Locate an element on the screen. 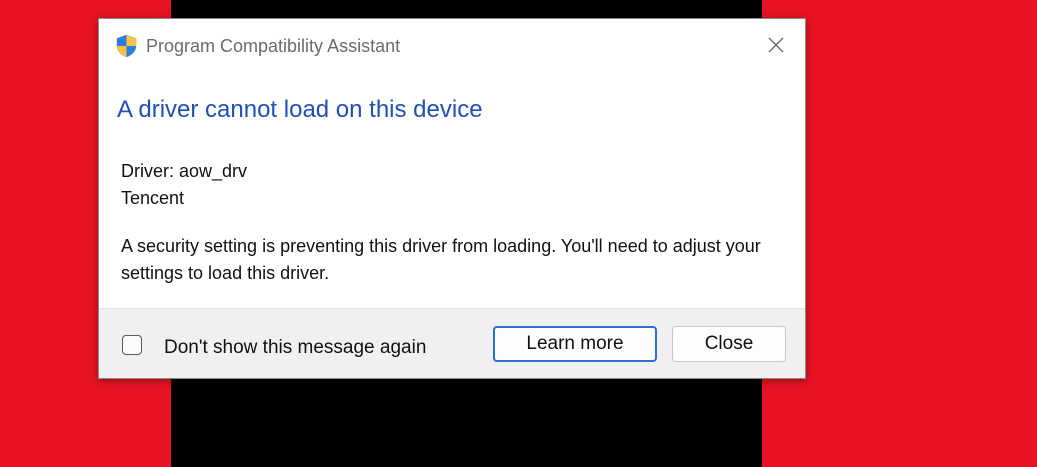 Image resolution: width=1037 pixels, height=467 pixels. dont-show-again-label: Don't show this message again is located at coordinates (295, 348).